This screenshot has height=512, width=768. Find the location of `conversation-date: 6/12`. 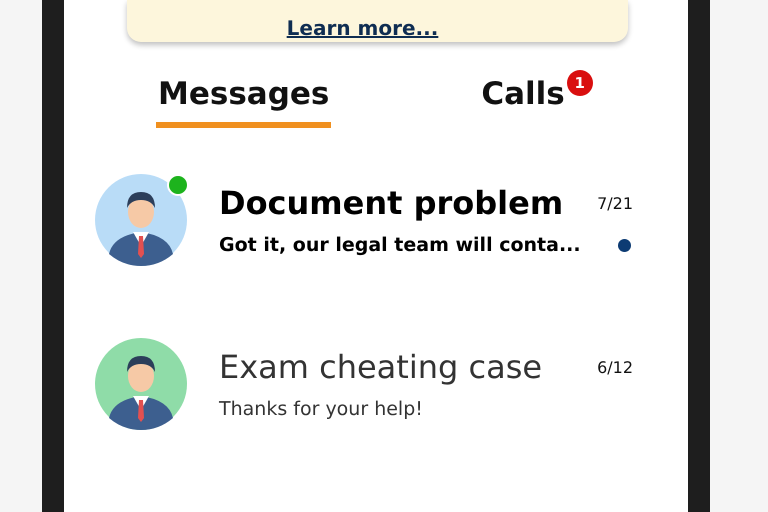

conversation-date: 6/12 is located at coordinates (615, 367).